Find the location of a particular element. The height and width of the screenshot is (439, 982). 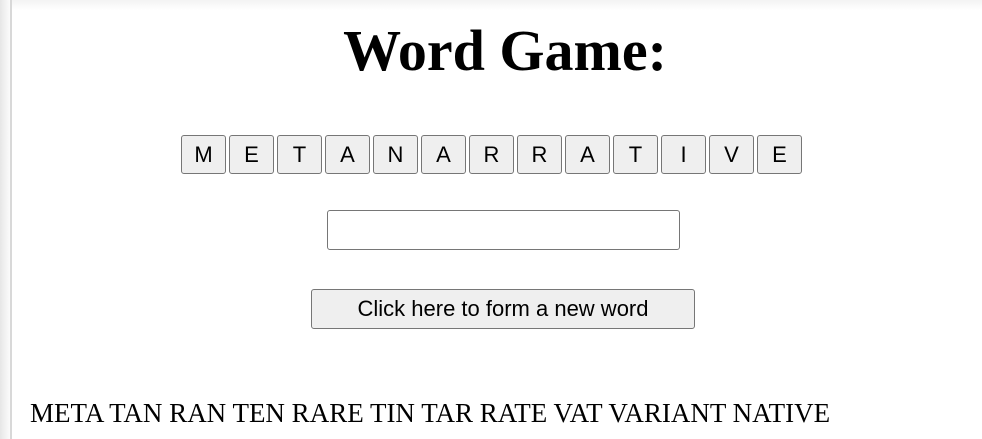

letter-buttons-row: M E T A N A R R A T I V E is located at coordinates (491, 154).